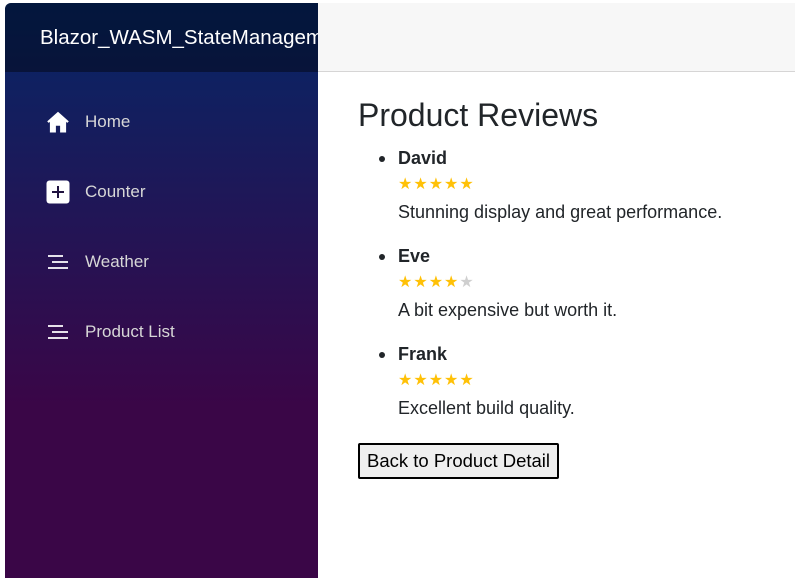 This screenshot has width=795, height=578. I want to click on review-item: Frank ★★★★★ Excellent build quality., so click(587, 381).